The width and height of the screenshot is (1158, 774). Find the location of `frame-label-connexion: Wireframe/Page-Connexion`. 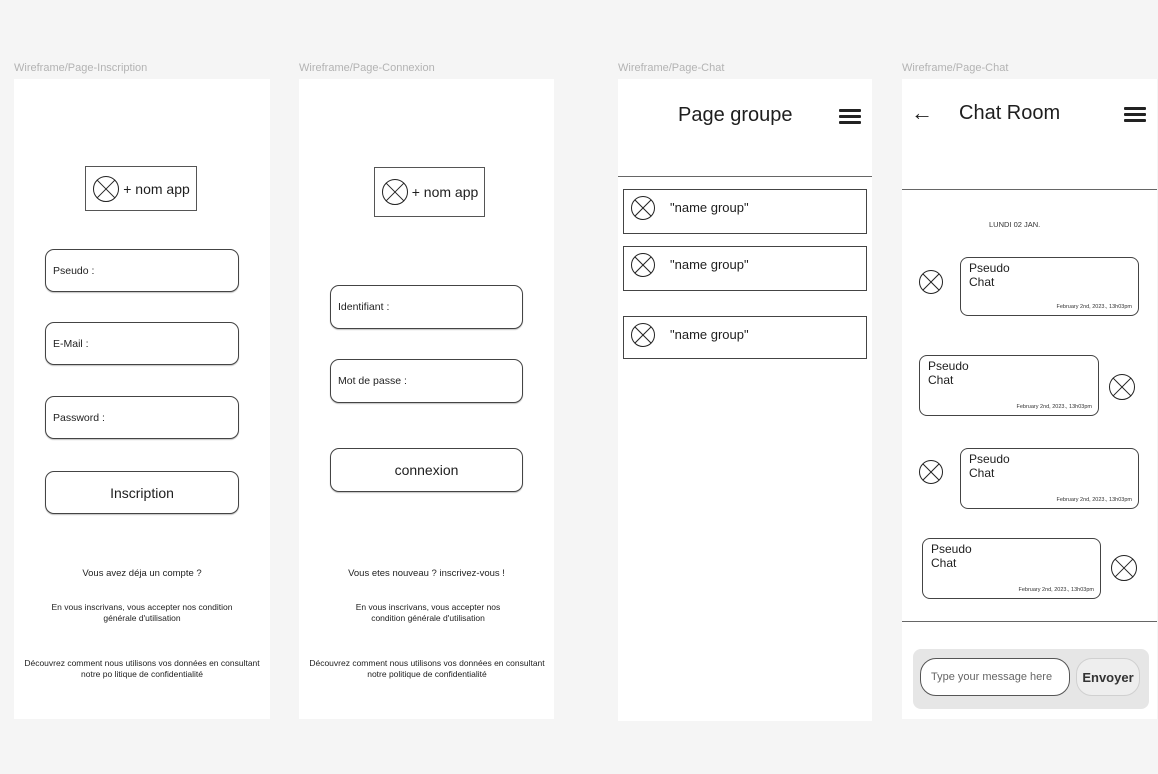

frame-label-connexion: Wireframe/Page-Connexion is located at coordinates (367, 68).